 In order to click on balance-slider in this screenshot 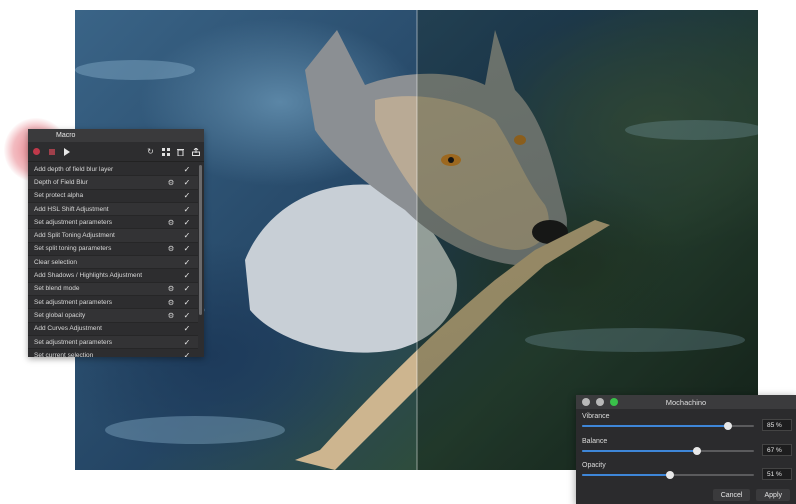, I will do `click(668, 451)`.